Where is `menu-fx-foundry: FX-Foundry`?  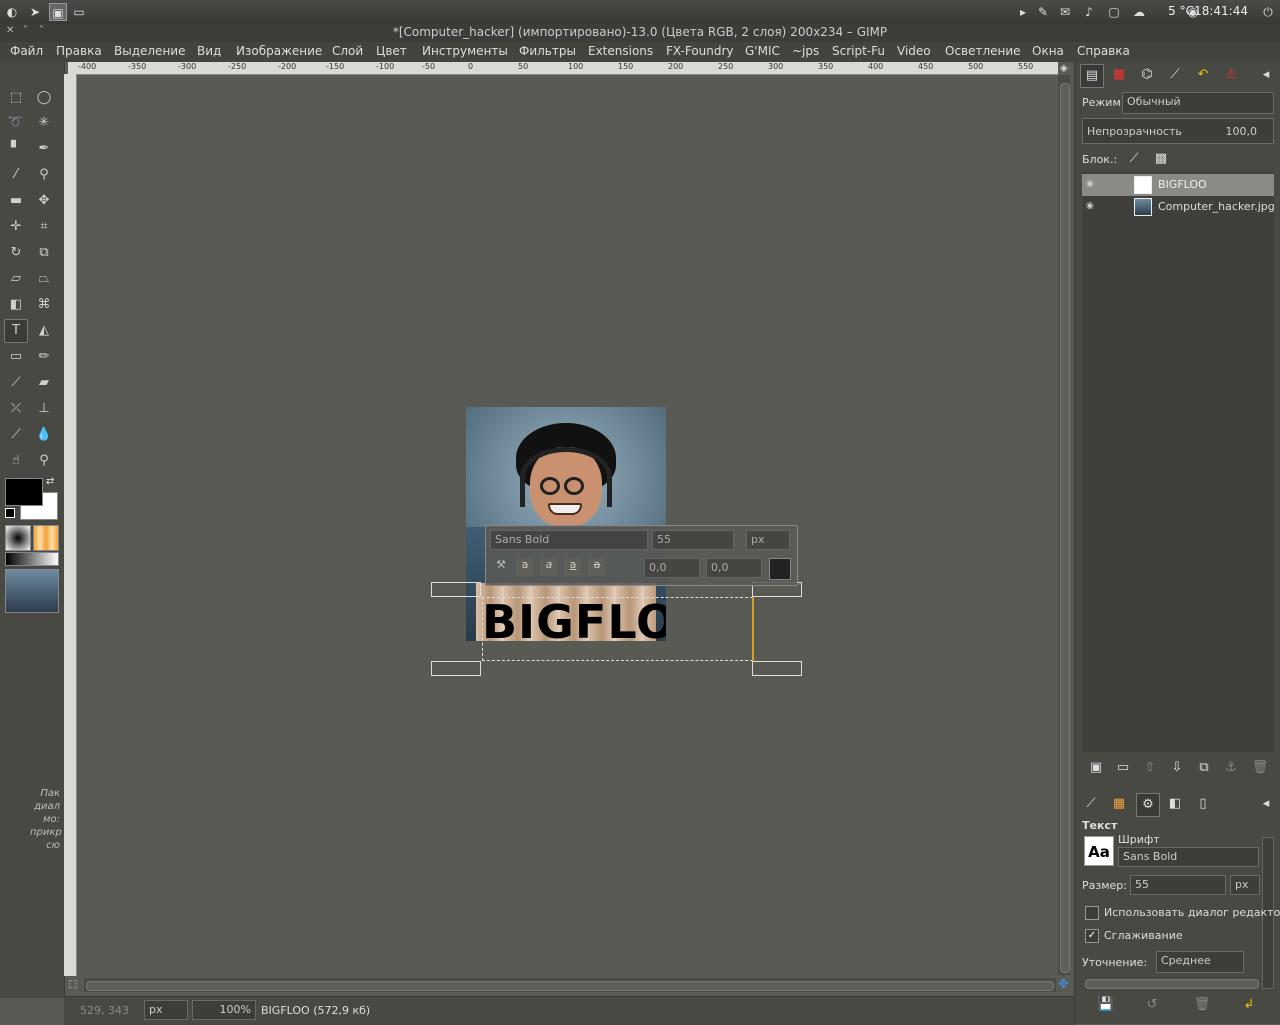
menu-fx-foundry: FX-Foundry is located at coordinates (700, 51).